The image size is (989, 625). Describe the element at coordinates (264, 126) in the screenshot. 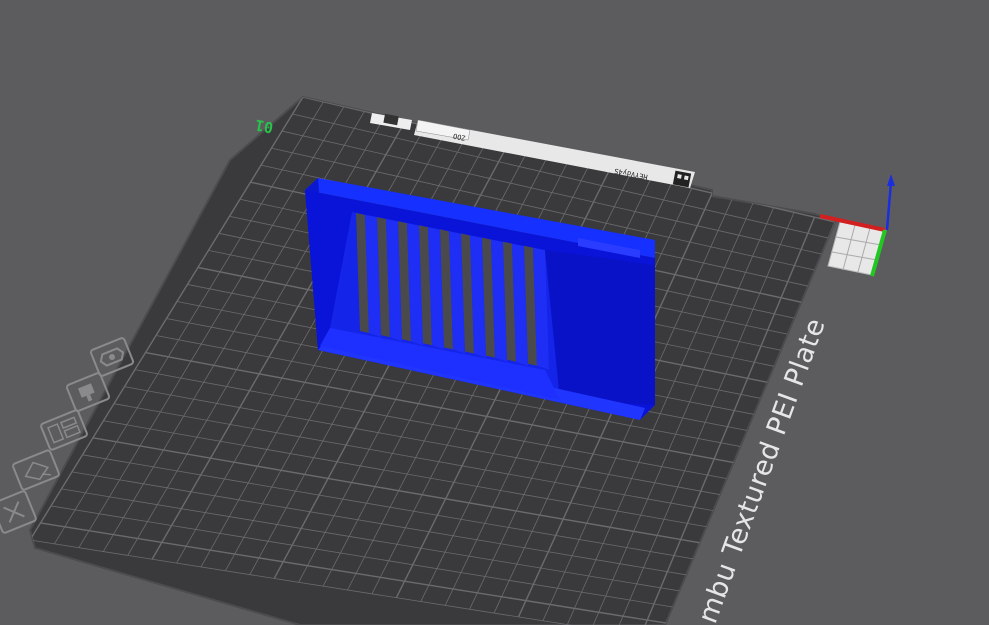

I see `plate-number: 01` at that location.